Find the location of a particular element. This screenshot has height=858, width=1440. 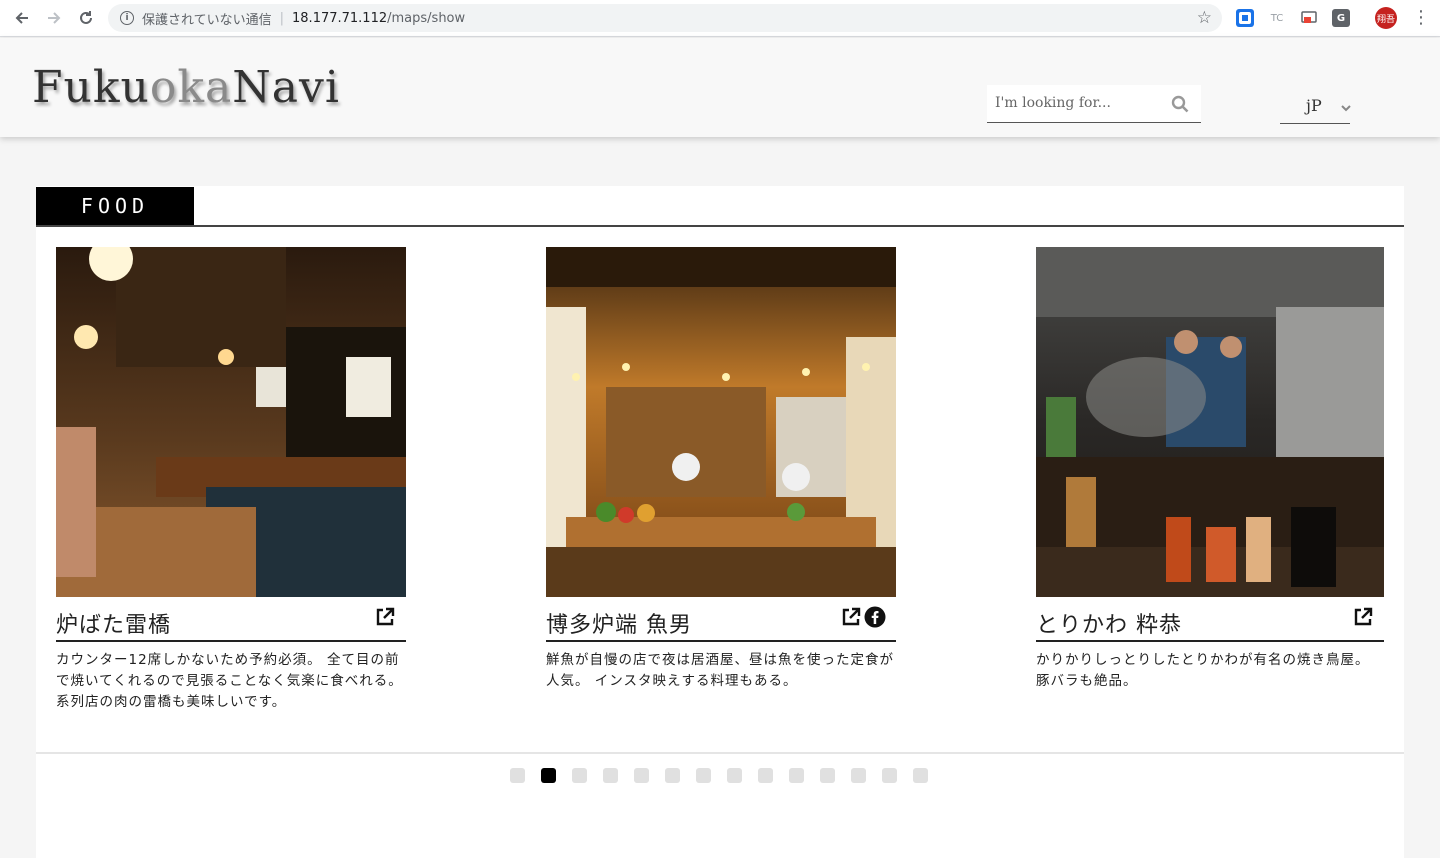

url-host: 18.177.71.112 is located at coordinates (340, 18).